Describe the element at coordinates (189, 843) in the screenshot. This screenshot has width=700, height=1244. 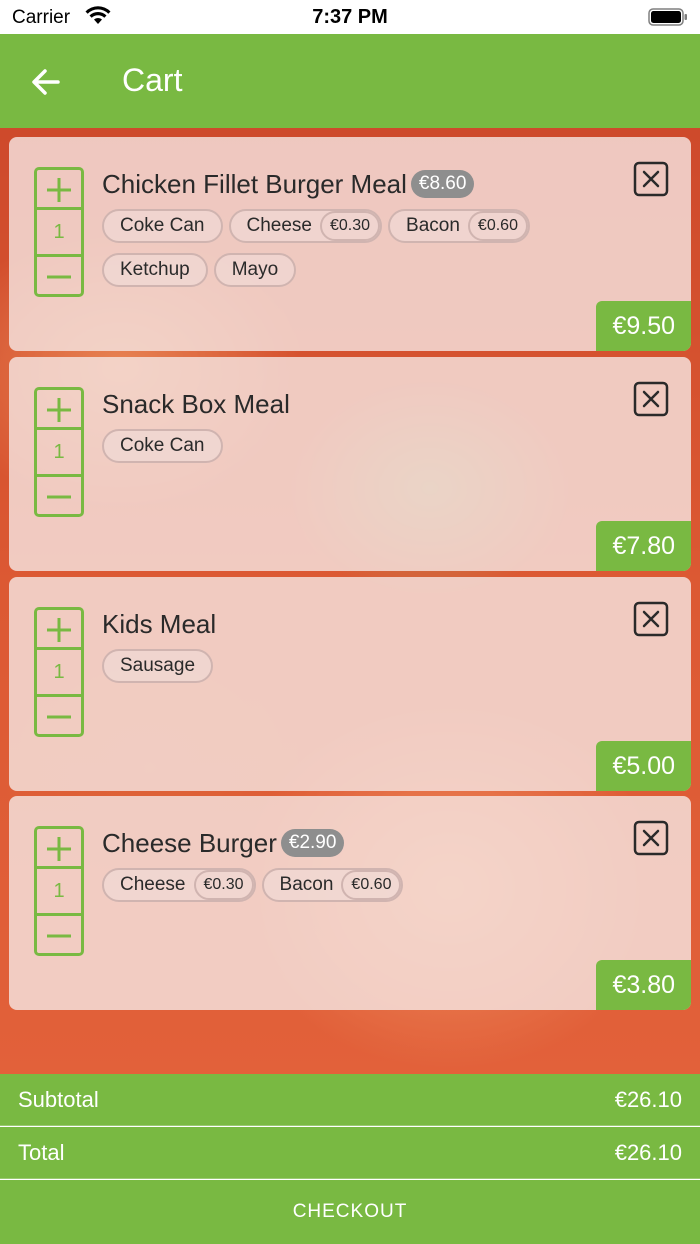
I see `item-name: Cheese Burger` at that location.